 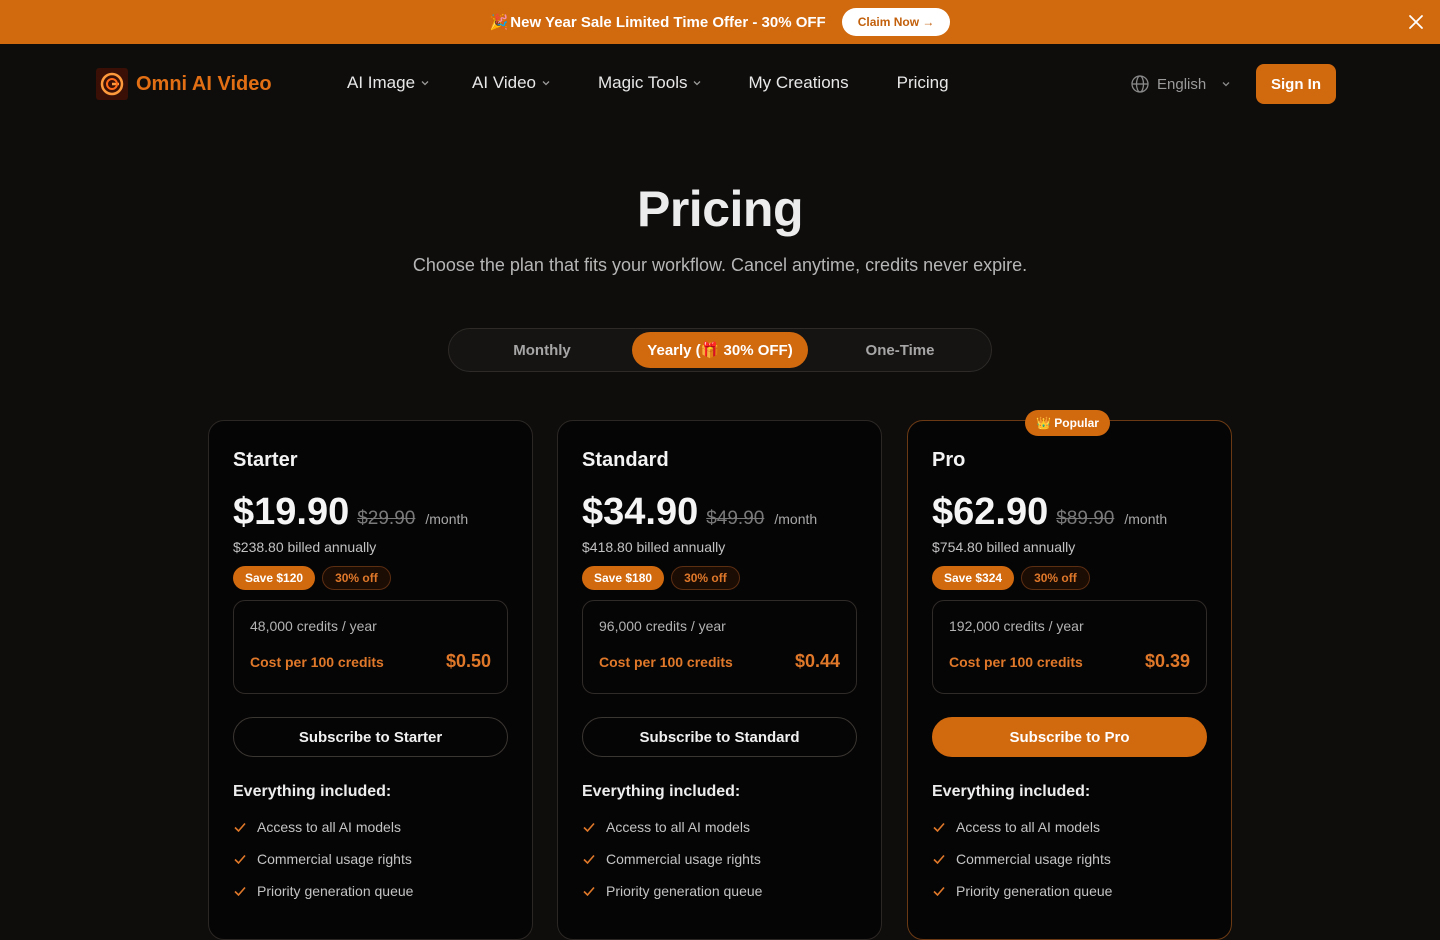 What do you see at coordinates (896, 22) in the screenshot?
I see `claim-now-button: Claim Now →` at bounding box center [896, 22].